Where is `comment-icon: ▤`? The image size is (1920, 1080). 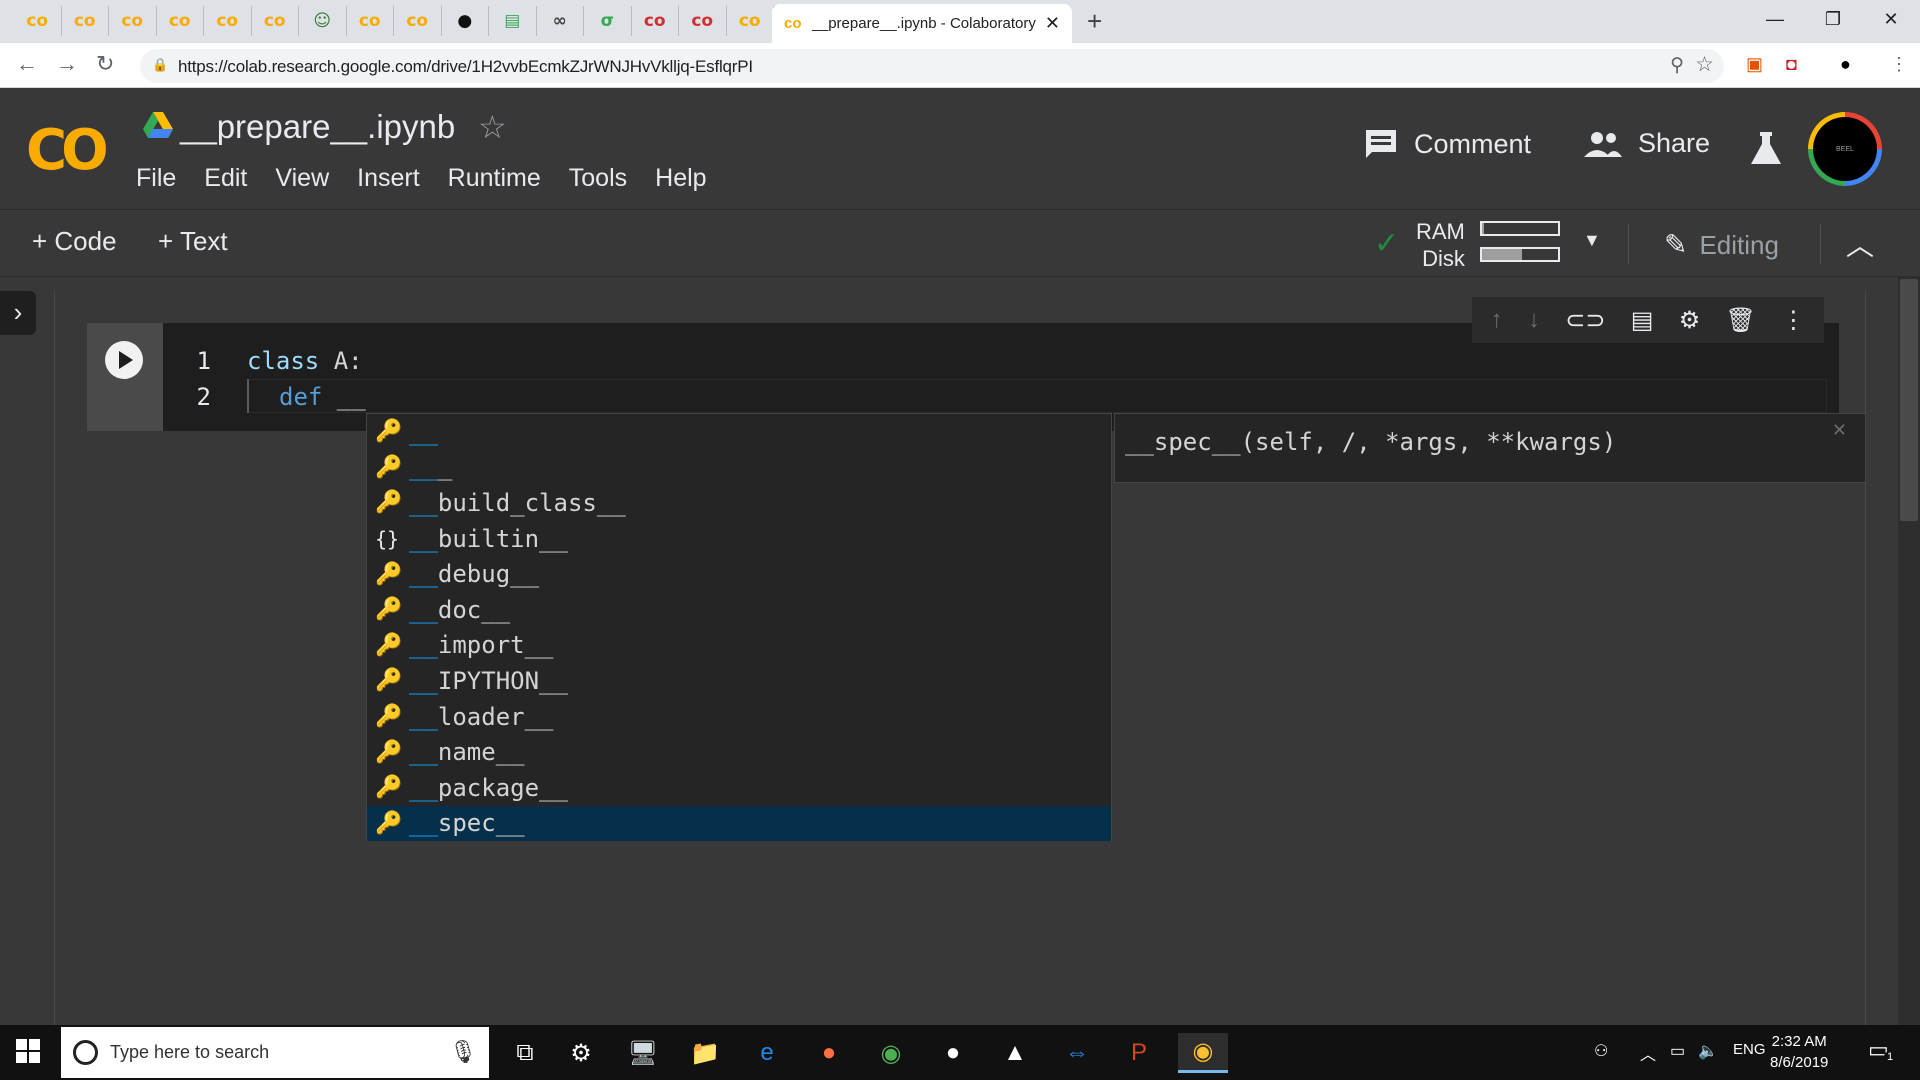
comment-icon: ▤ is located at coordinates (1642, 320).